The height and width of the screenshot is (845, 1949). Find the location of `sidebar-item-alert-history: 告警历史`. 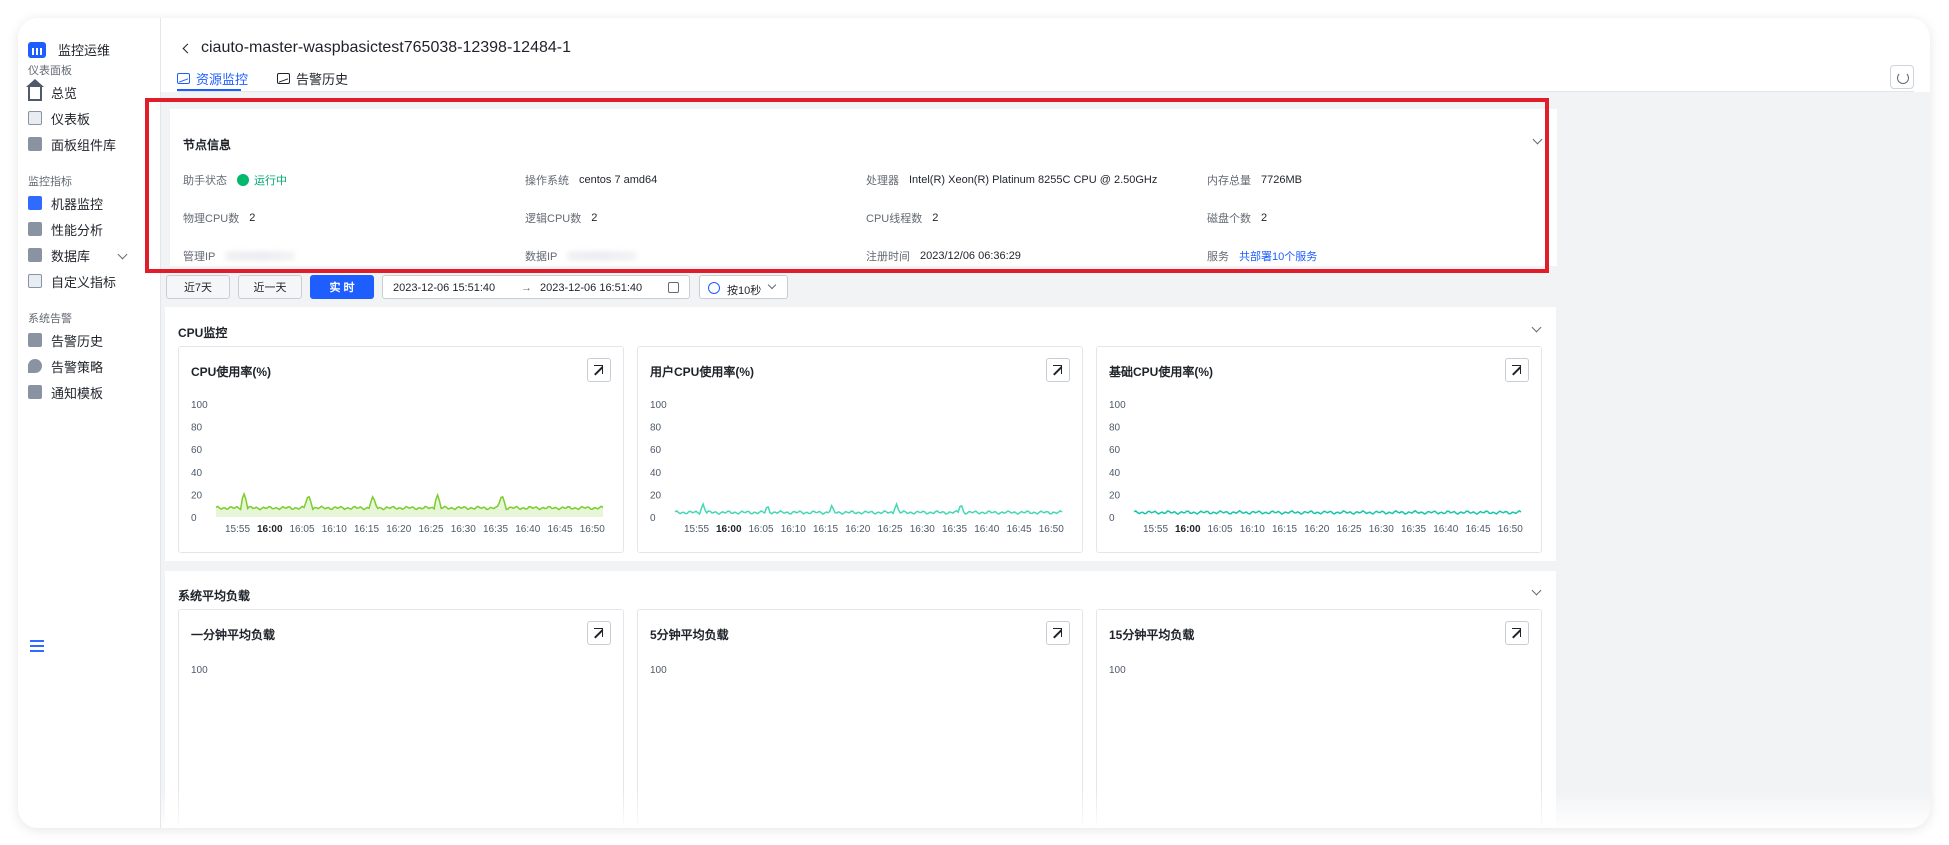

sidebar-item-alert-history: 告警历史 is located at coordinates (65, 340).